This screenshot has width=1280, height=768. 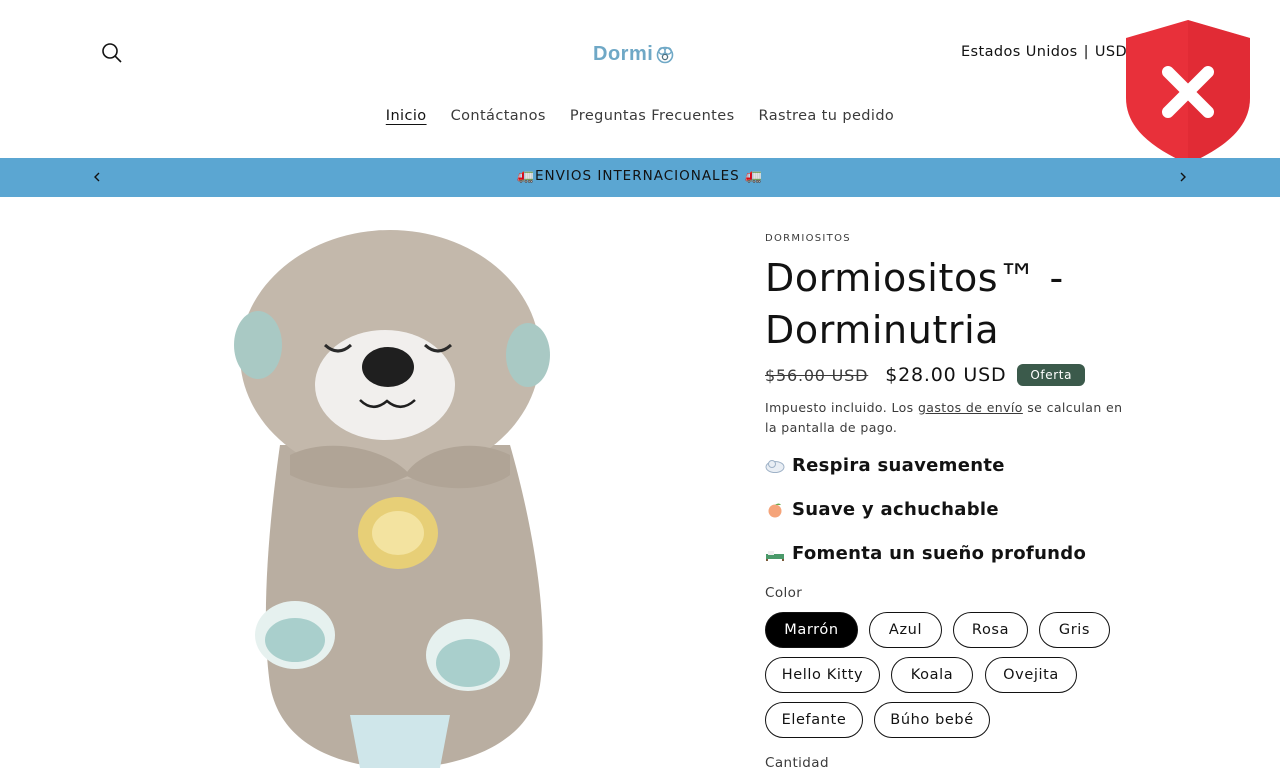 I want to click on peach-emoji-icon, so click(x=775, y=510).